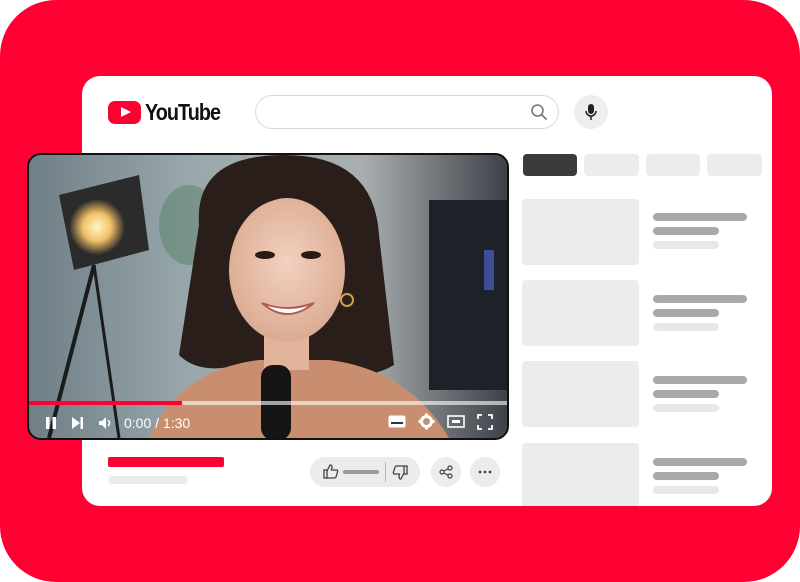 This screenshot has width=800, height=582. Describe the element at coordinates (456, 421) in the screenshot. I see `theater-mode-icon` at that location.